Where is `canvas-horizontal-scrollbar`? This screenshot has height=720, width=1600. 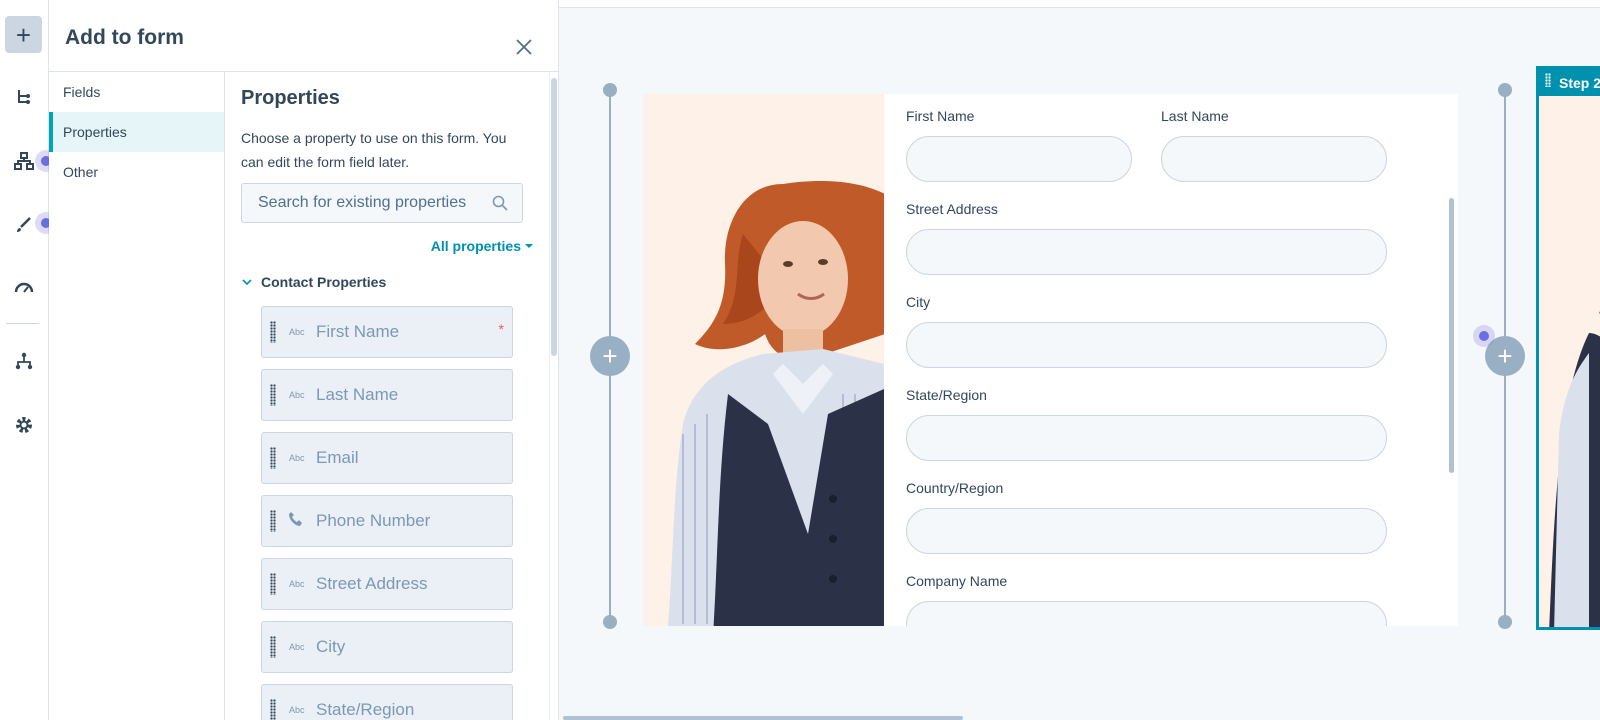 canvas-horizontal-scrollbar is located at coordinates (763, 718).